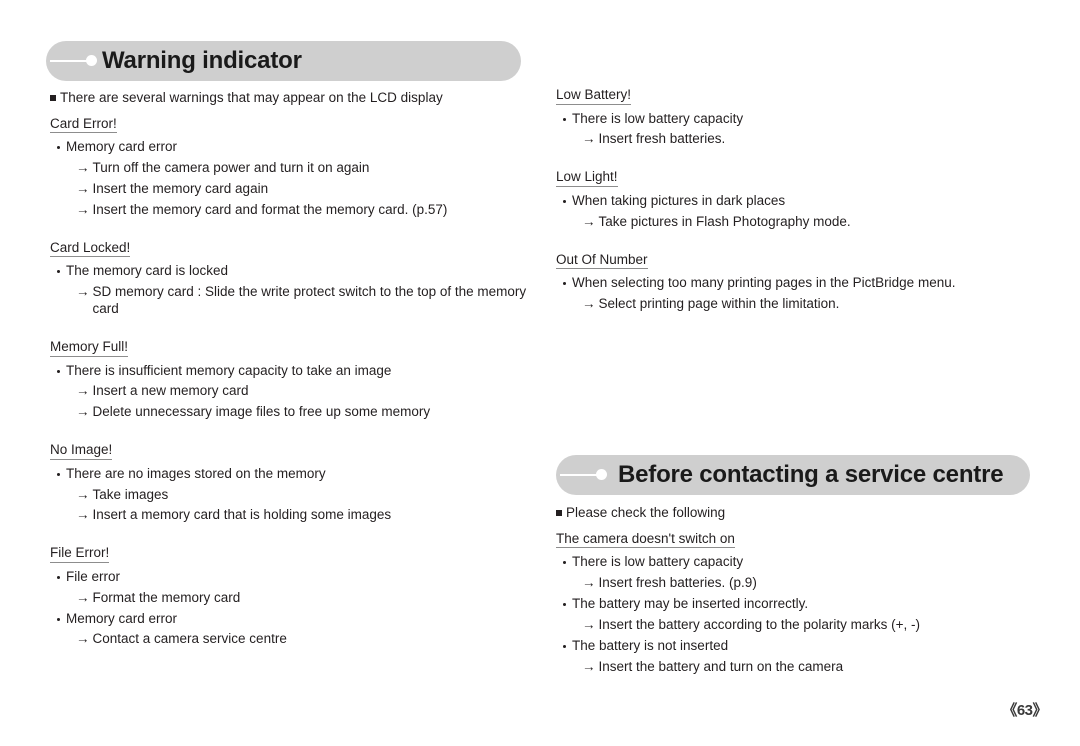  Describe the element at coordinates (811, 474) in the screenshot. I see `section-title-before-contacting-service-centre: Before contacting a service centre` at that location.